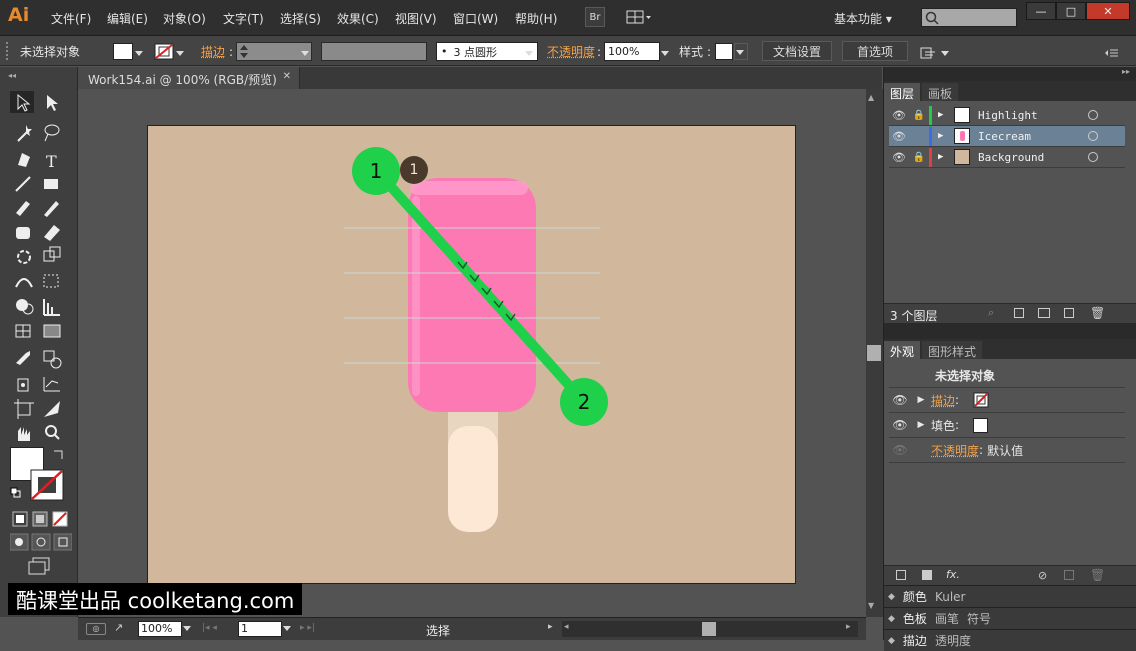 The image size is (1136, 651). What do you see at coordinates (47, 485) in the screenshot?
I see `stroke-indicator-swatch` at bounding box center [47, 485].